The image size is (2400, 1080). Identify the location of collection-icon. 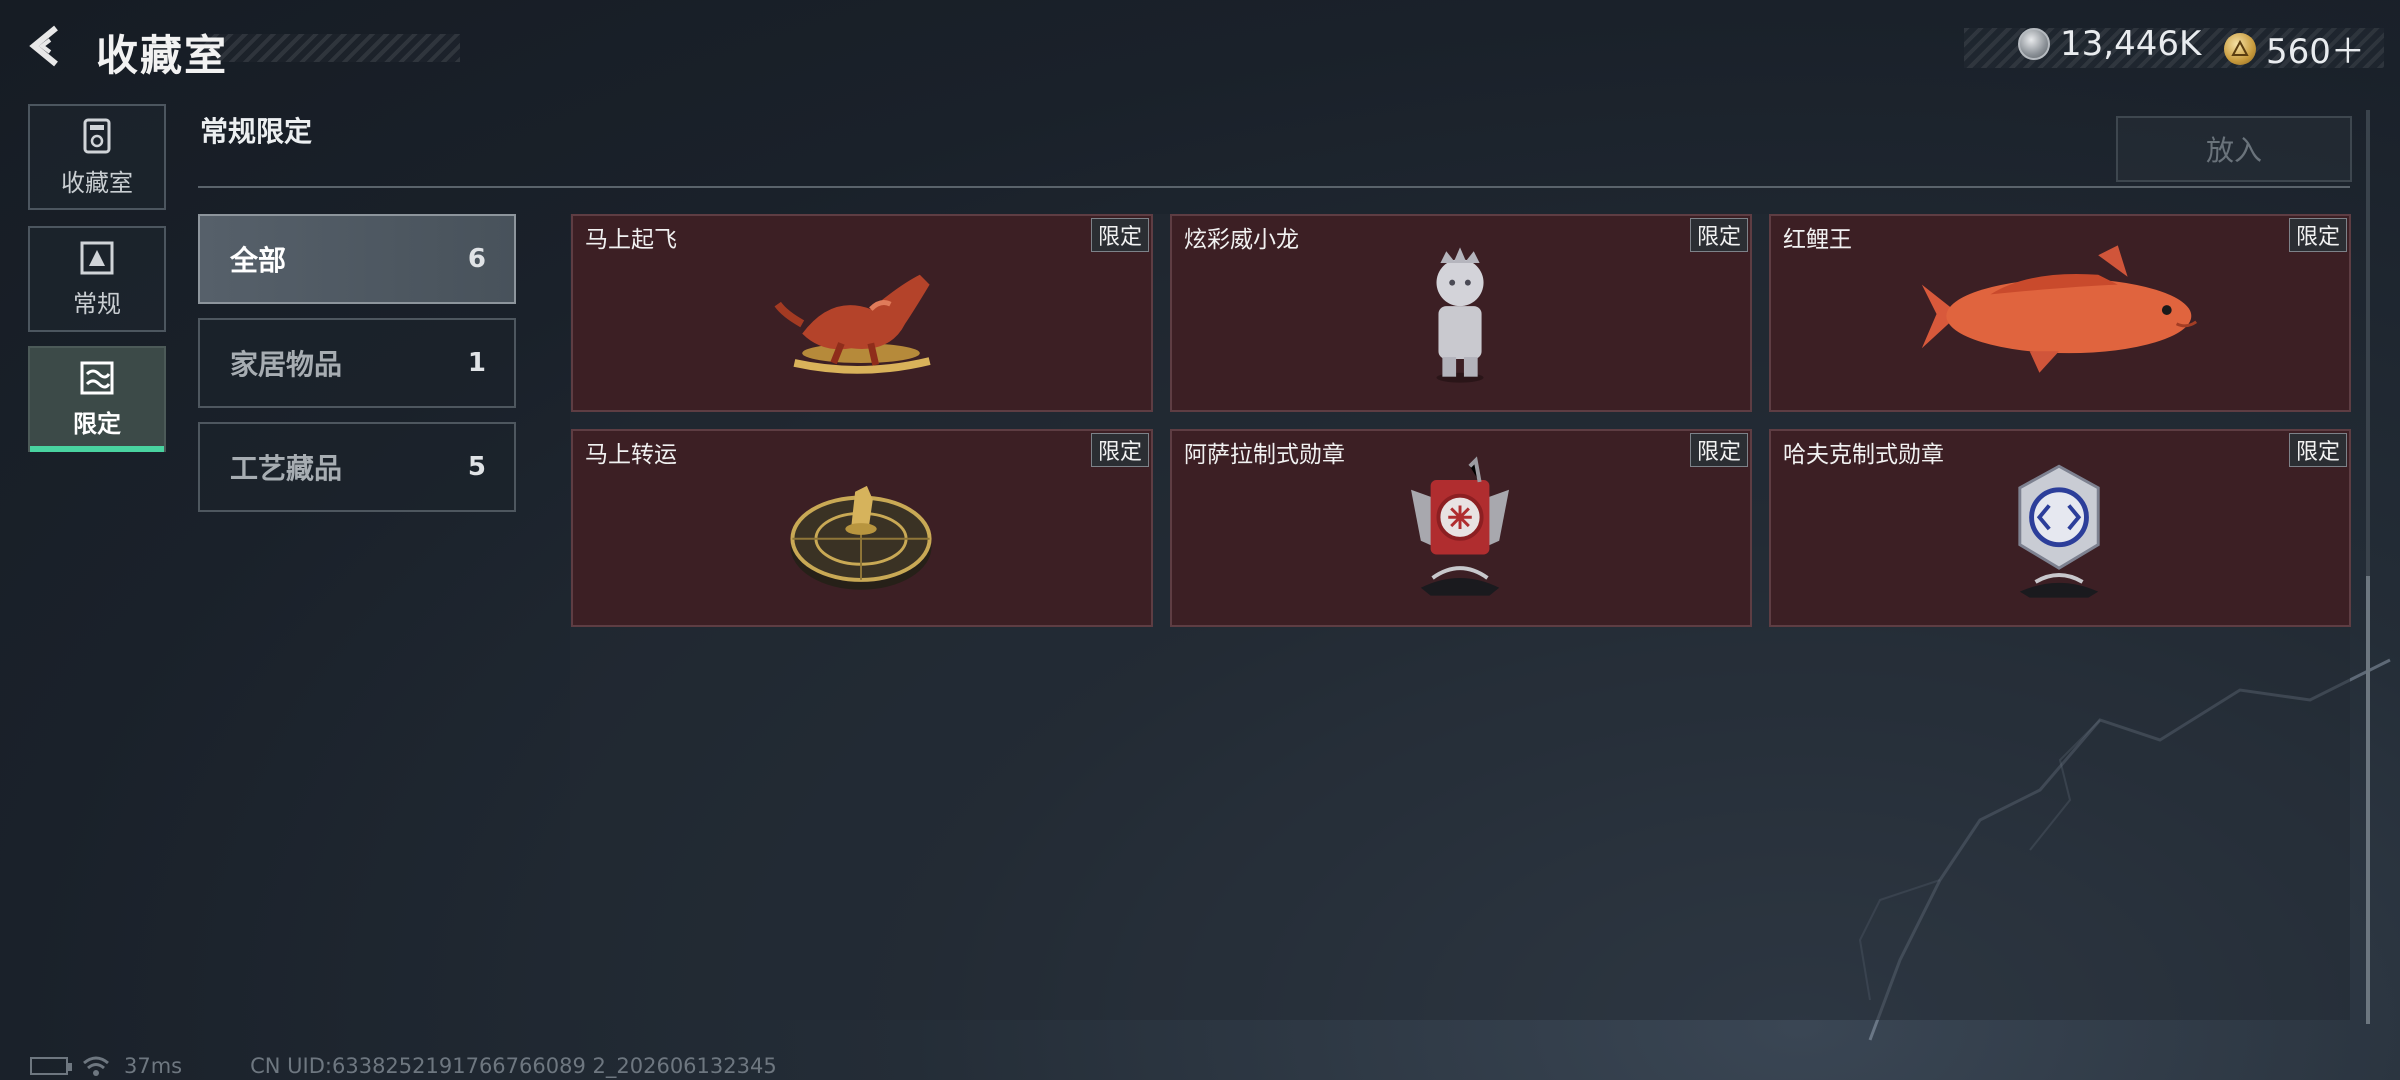
(97, 135).